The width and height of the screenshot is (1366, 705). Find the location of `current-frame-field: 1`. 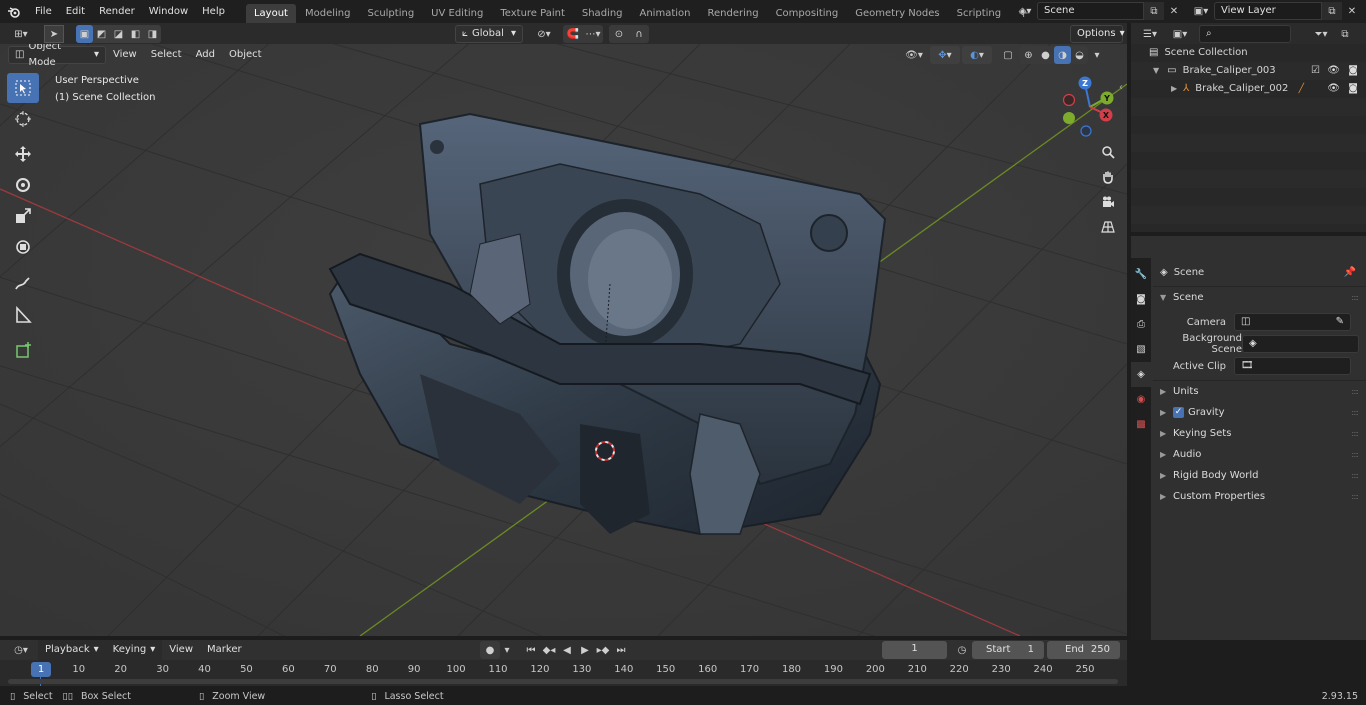

current-frame-field: 1 is located at coordinates (914, 650).